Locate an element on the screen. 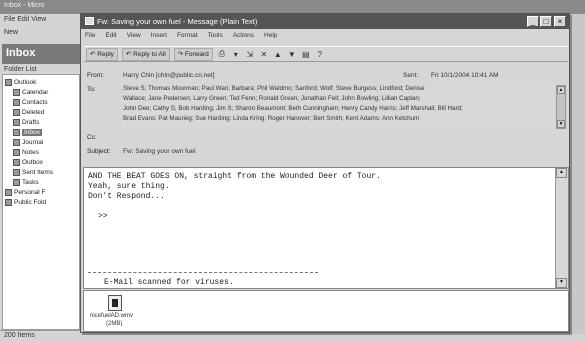  recipients-scrollbar: ▲ ▼ is located at coordinates (561, 107).